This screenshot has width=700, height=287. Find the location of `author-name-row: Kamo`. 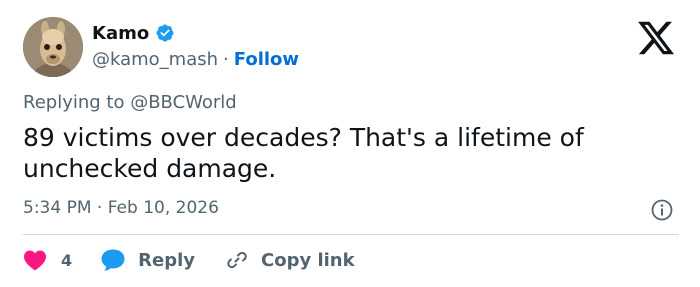

author-name-row: Kamo is located at coordinates (133, 33).